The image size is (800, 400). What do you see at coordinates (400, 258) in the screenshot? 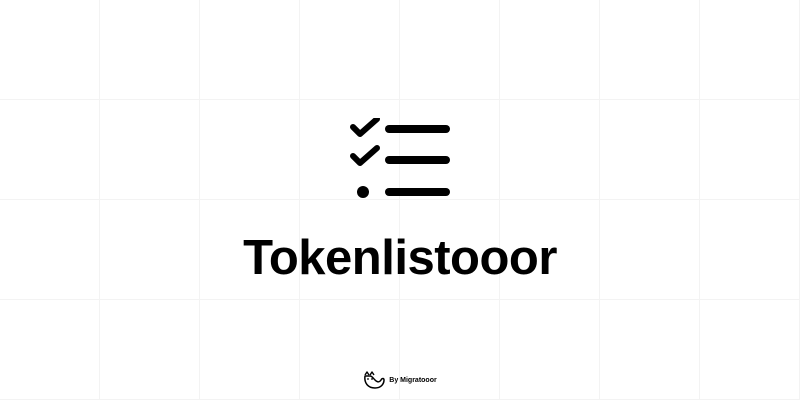
I see `app-title: Tokenlistooor` at bounding box center [400, 258].